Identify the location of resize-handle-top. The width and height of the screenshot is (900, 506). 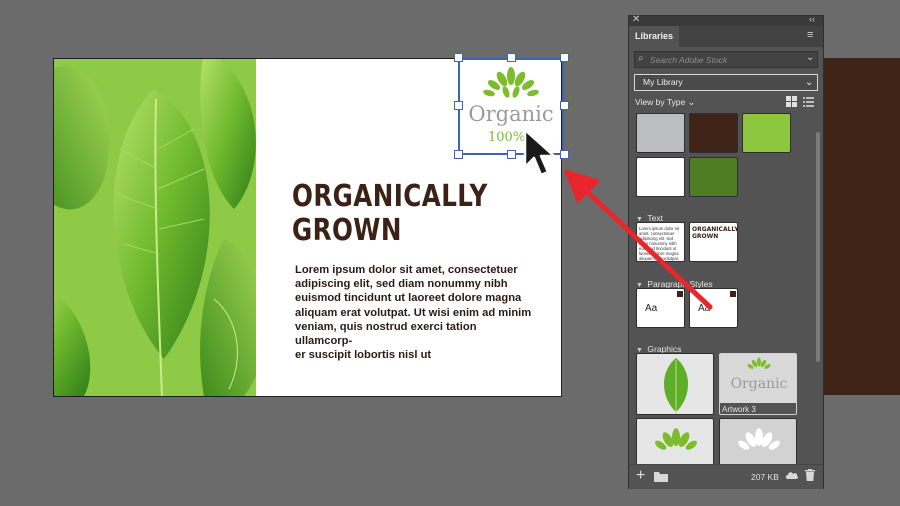
(511, 57).